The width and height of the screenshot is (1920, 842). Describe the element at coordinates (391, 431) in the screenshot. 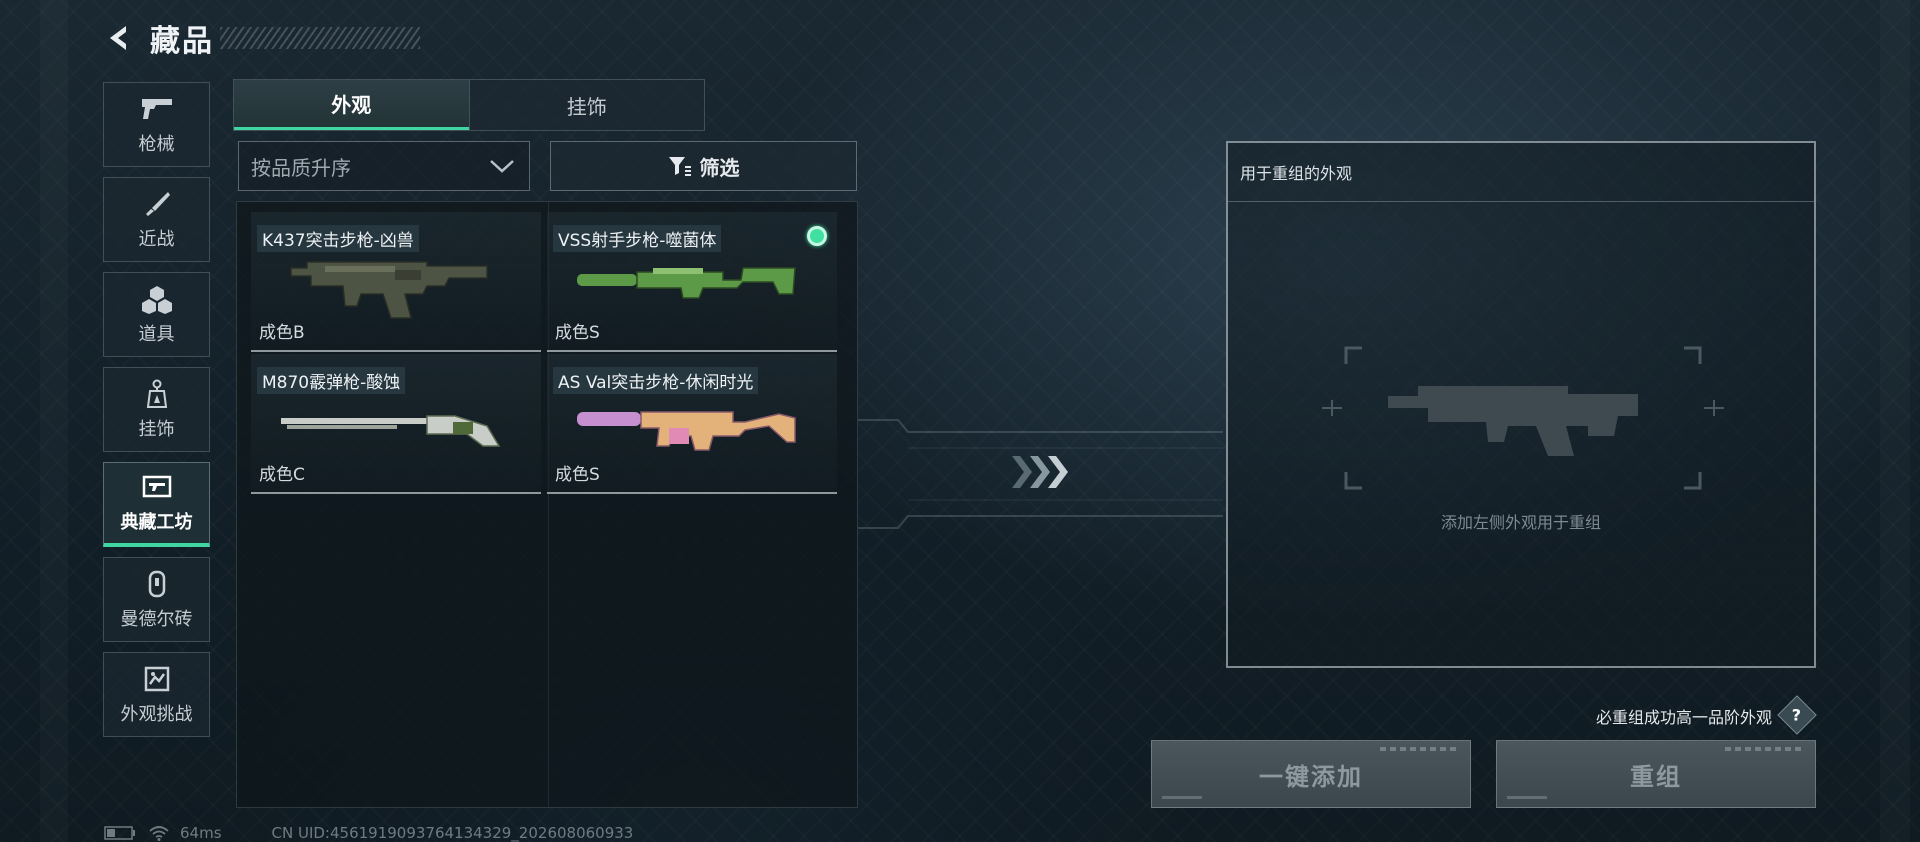

I see `shotgun-image` at that location.